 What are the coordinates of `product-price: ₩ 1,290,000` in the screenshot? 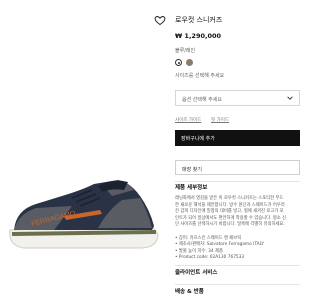 It's located at (198, 36).